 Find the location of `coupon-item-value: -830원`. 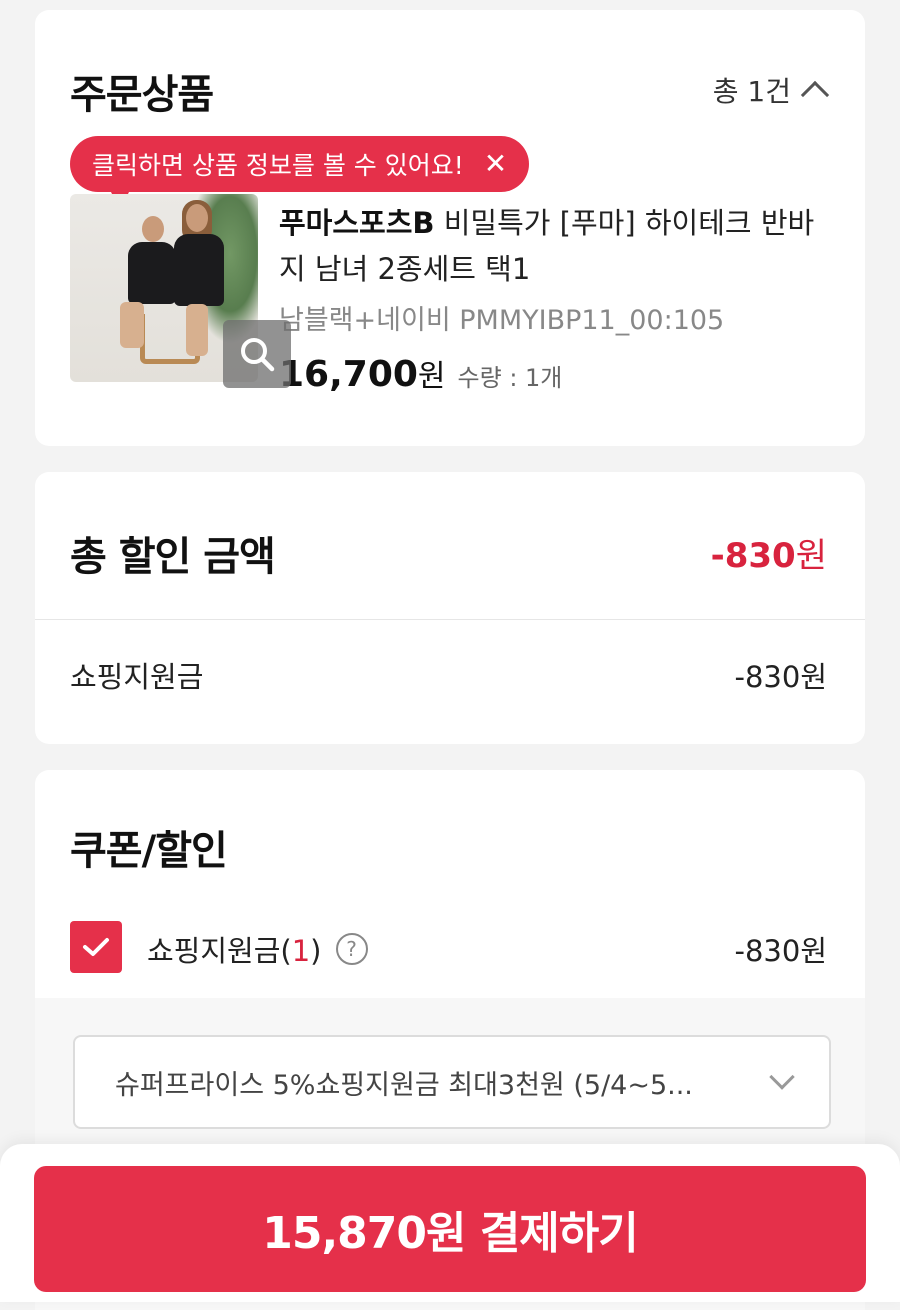

coupon-item-value: -830원 is located at coordinates (781, 951).